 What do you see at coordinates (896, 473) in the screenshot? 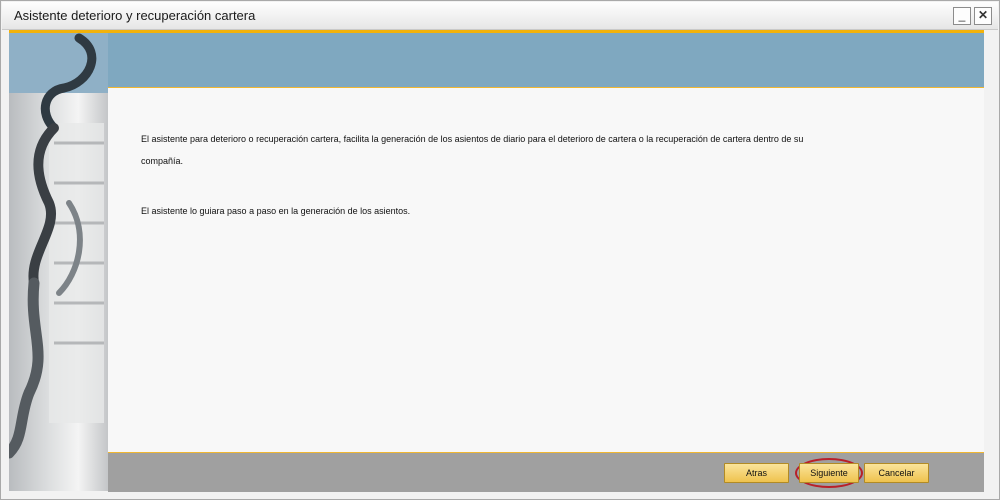
I see `cancel-button: Cancelar` at bounding box center [896, 473].